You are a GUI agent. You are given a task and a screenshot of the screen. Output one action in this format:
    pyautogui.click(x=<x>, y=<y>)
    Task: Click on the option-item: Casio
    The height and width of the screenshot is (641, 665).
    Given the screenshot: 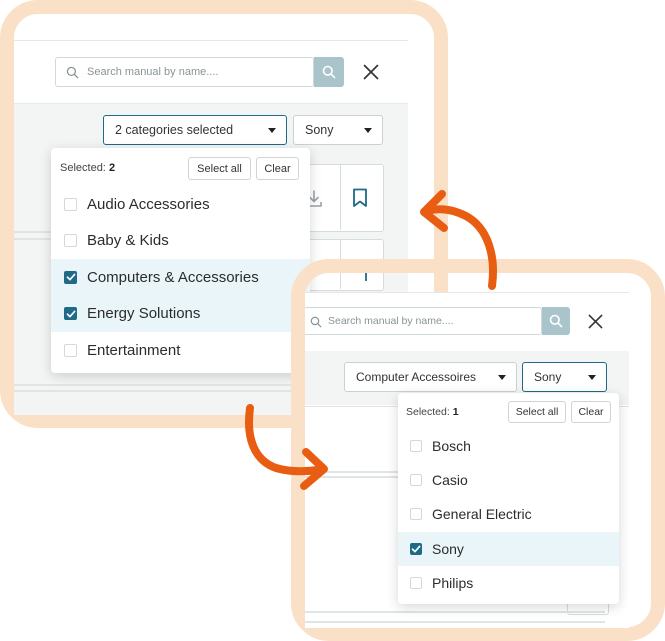 What is the action you would take?
    pyautogui.click(x=508, y=480)
    